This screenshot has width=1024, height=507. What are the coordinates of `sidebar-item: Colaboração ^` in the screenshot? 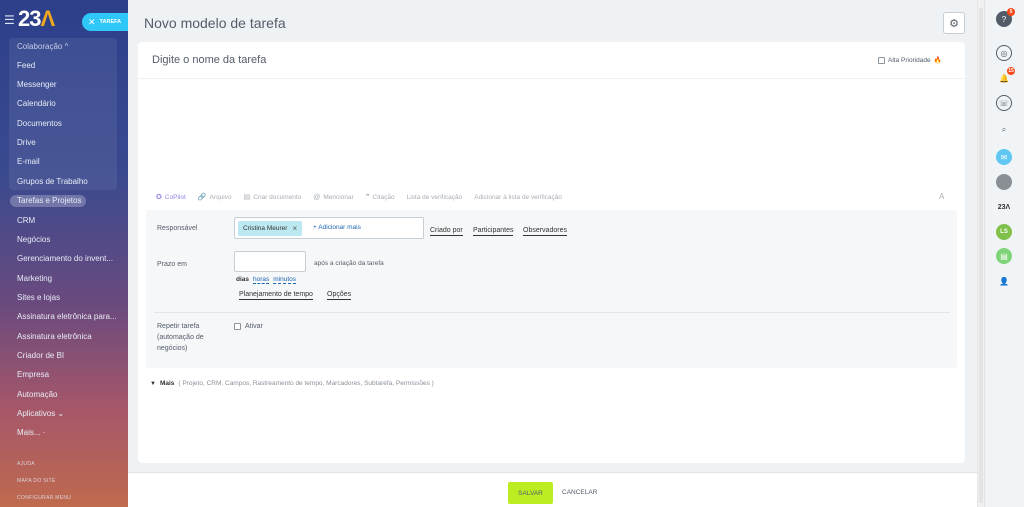 It's located at (42, 46).